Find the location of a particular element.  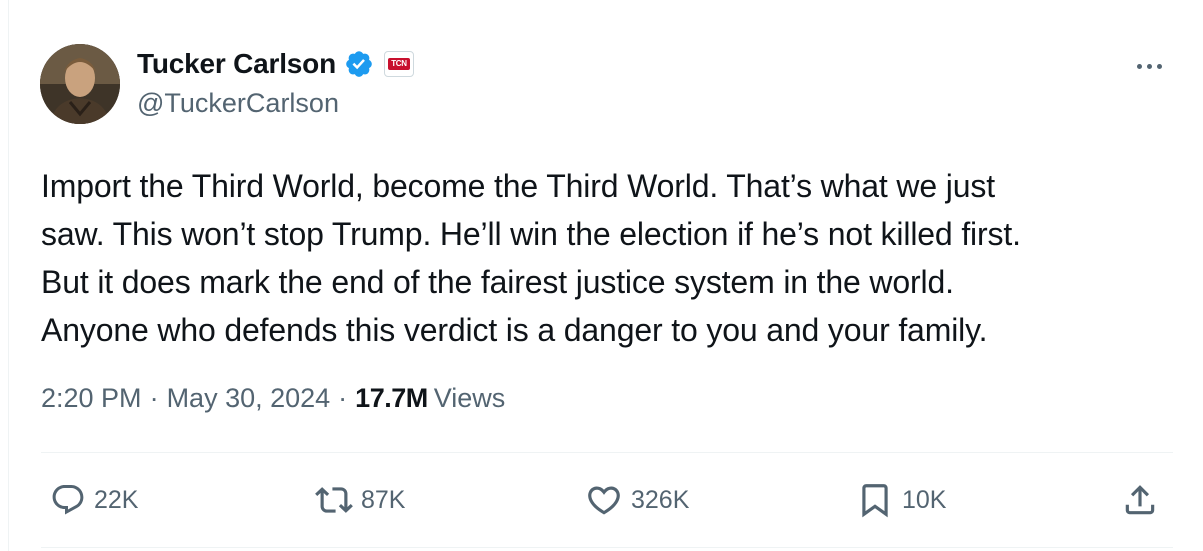

reply-count: 22K is located at coordinates (116, 499).